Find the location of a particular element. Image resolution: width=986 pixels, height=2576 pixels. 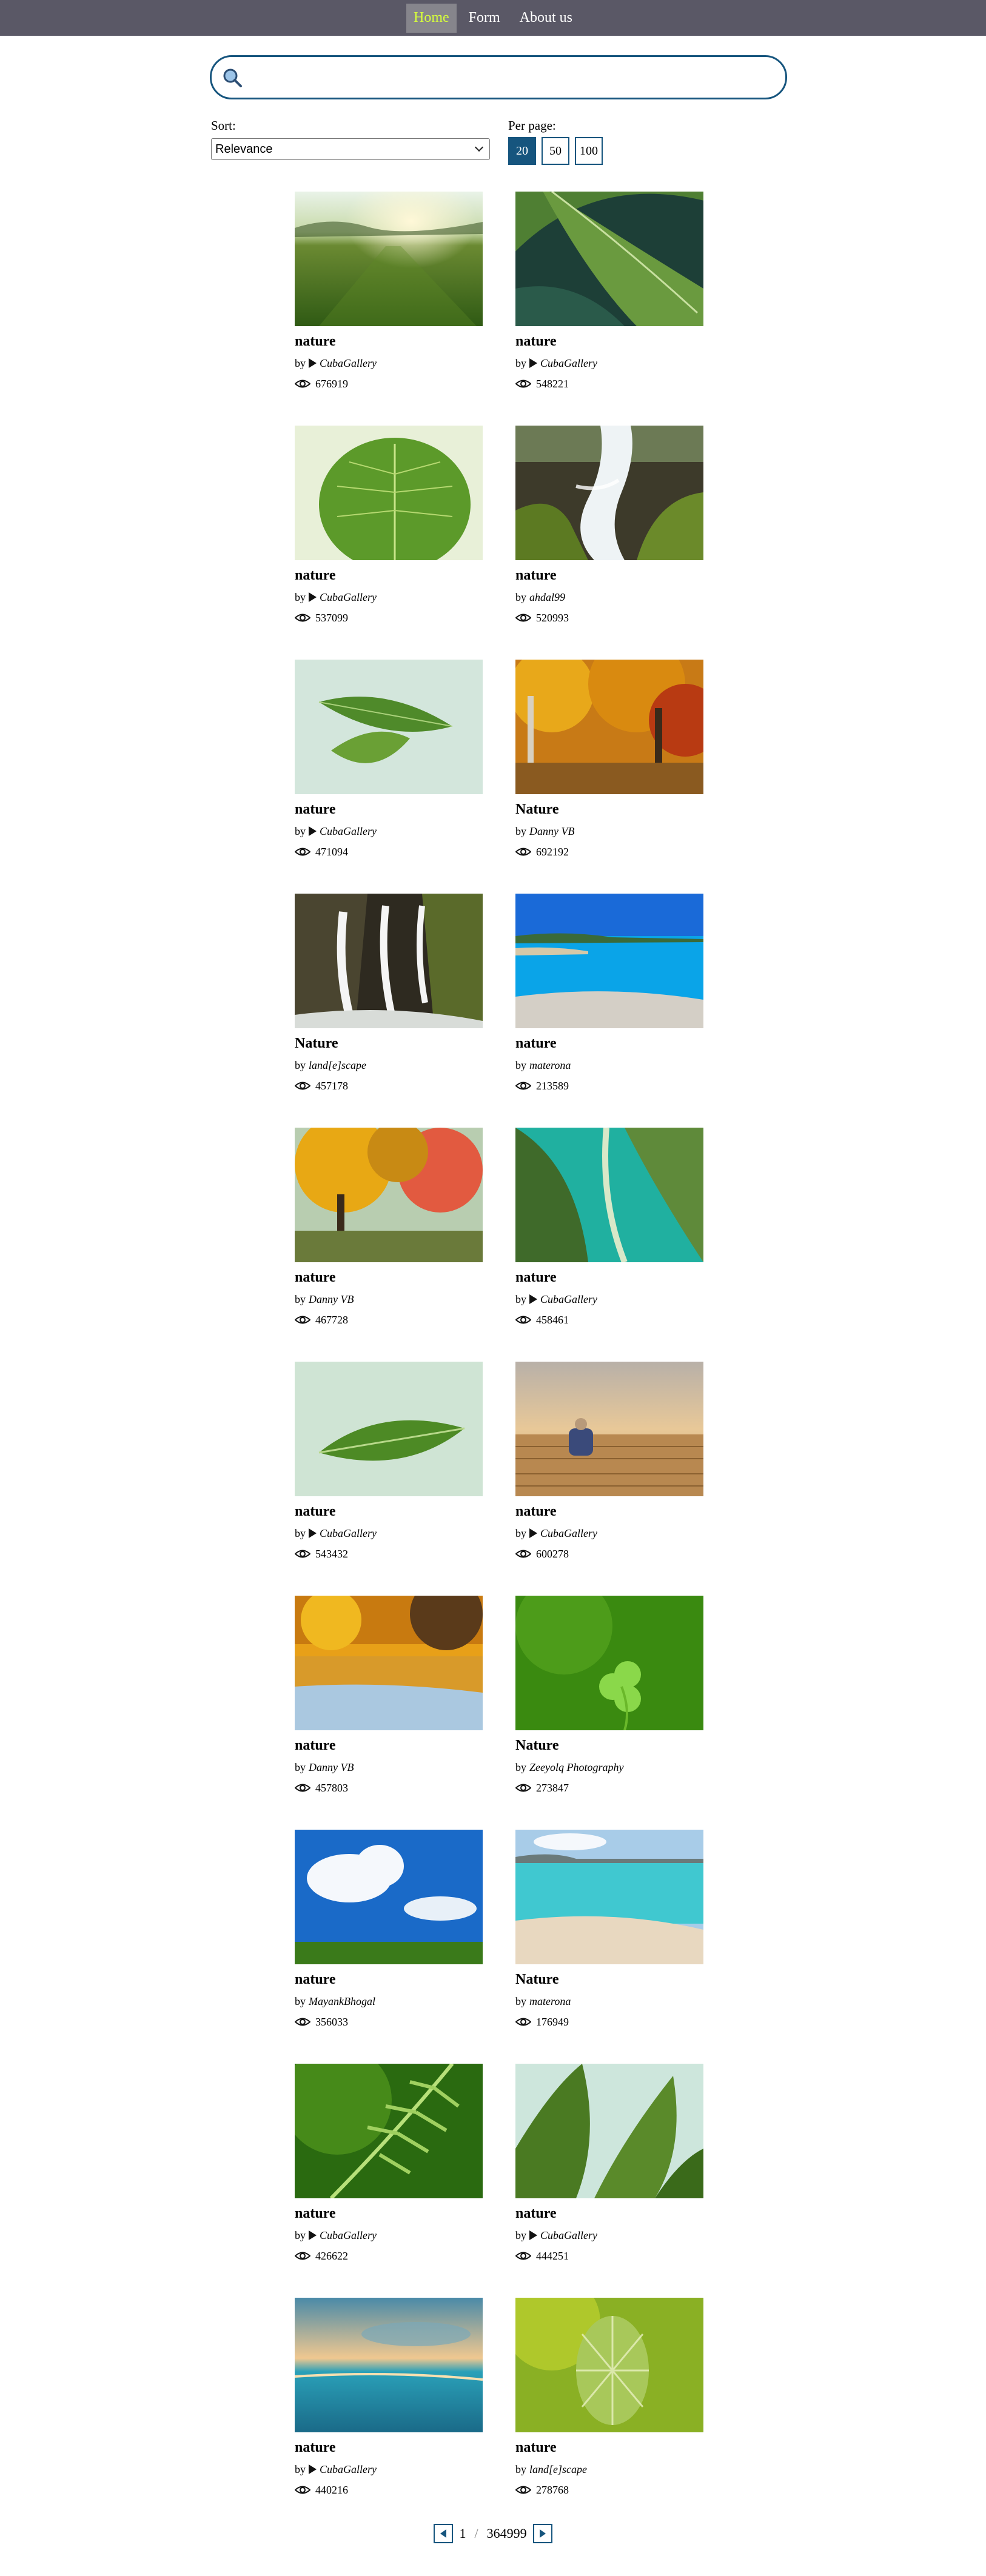

card-views: 458461 is located at coordinates (609, 1320).